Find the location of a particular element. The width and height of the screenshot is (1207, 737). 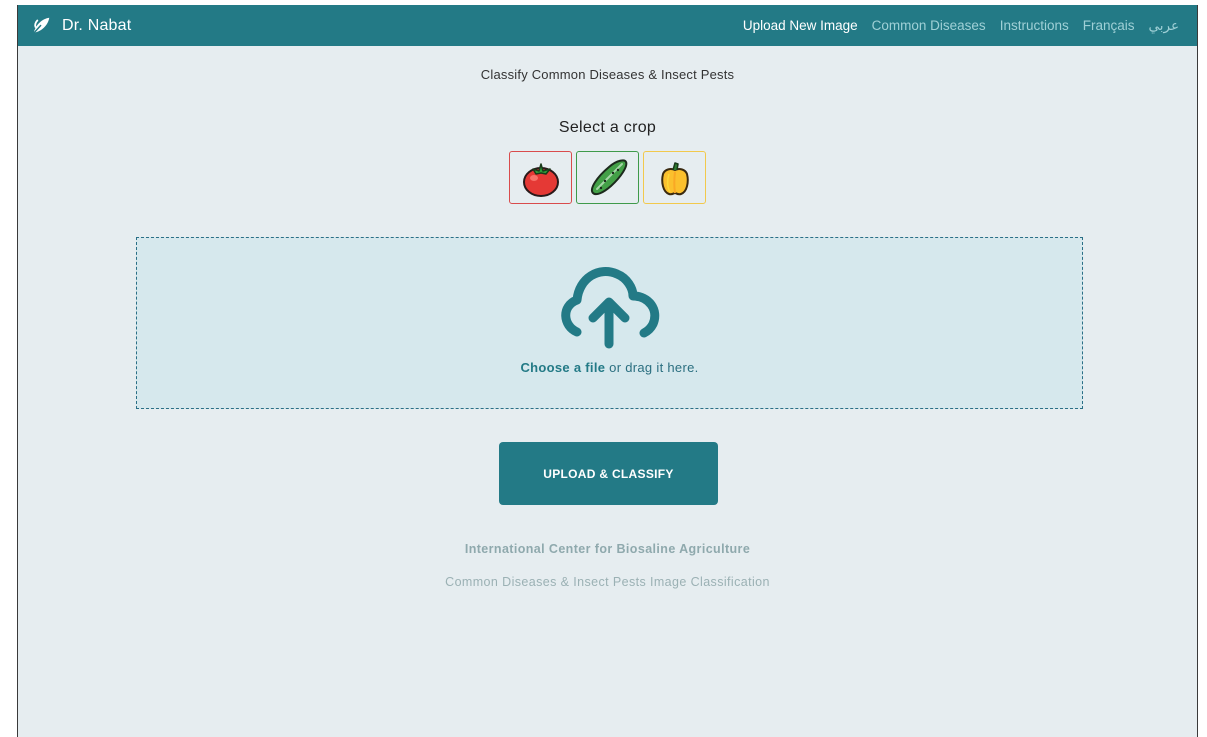

drag-hint: or drag it here. is located at coordinates (652, 367).